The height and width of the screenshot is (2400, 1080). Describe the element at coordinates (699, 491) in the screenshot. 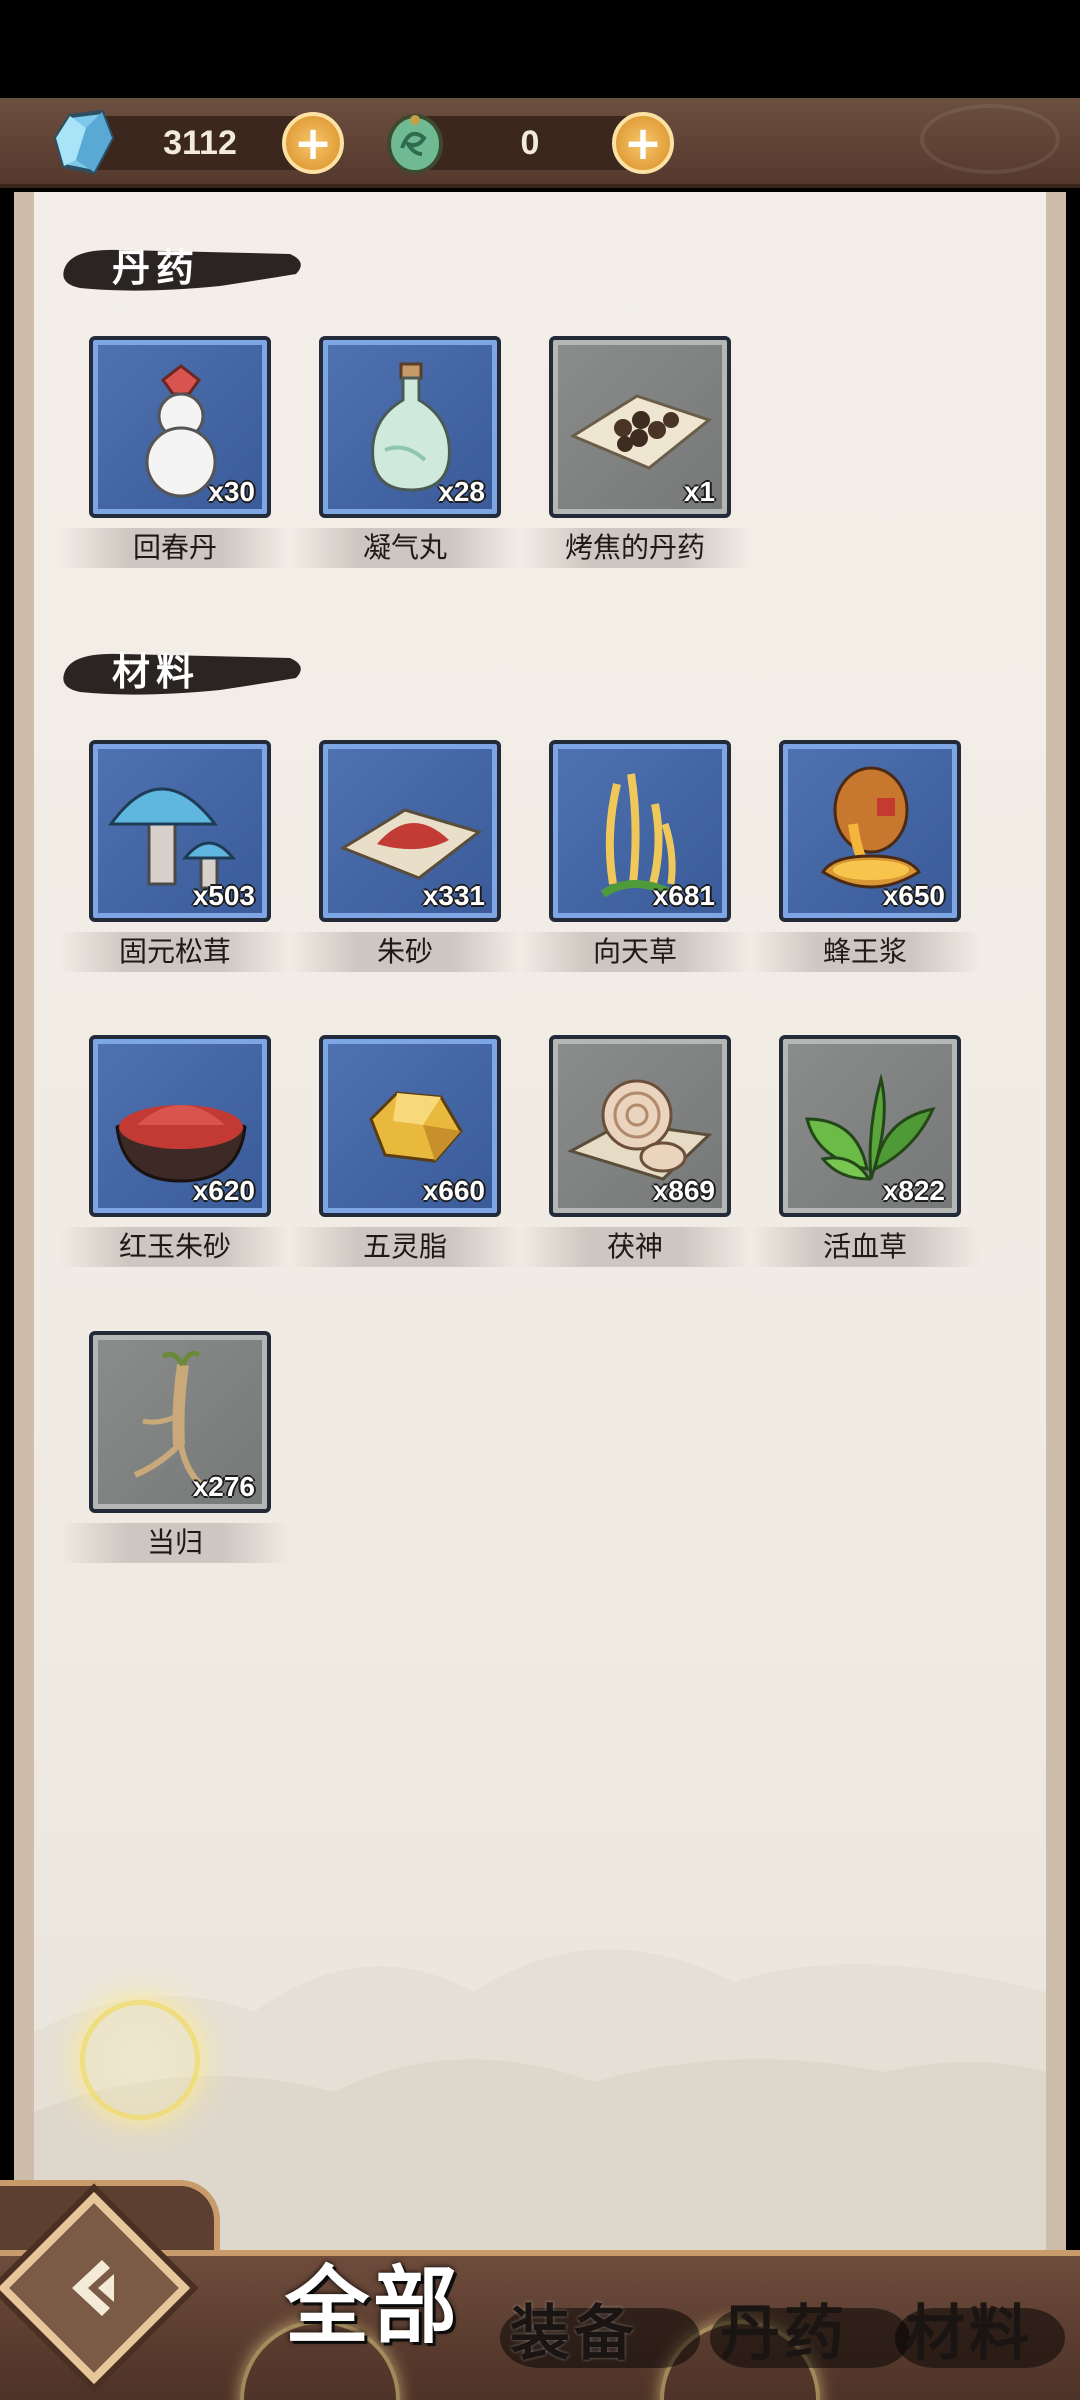

I see `item-count: x1` at that location.